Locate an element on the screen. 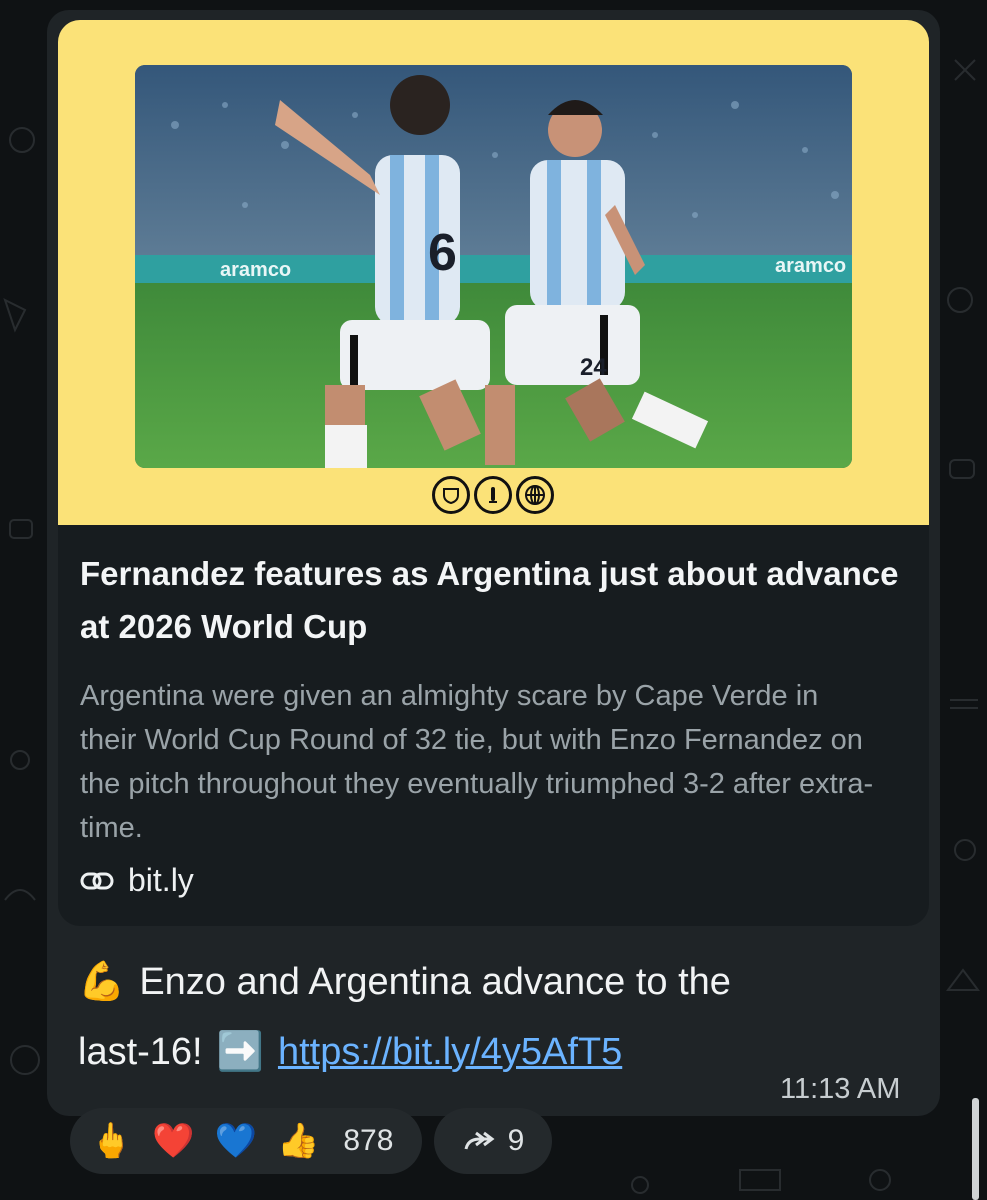  forward-count-button: 9 is located at coordinates (493, 1141).